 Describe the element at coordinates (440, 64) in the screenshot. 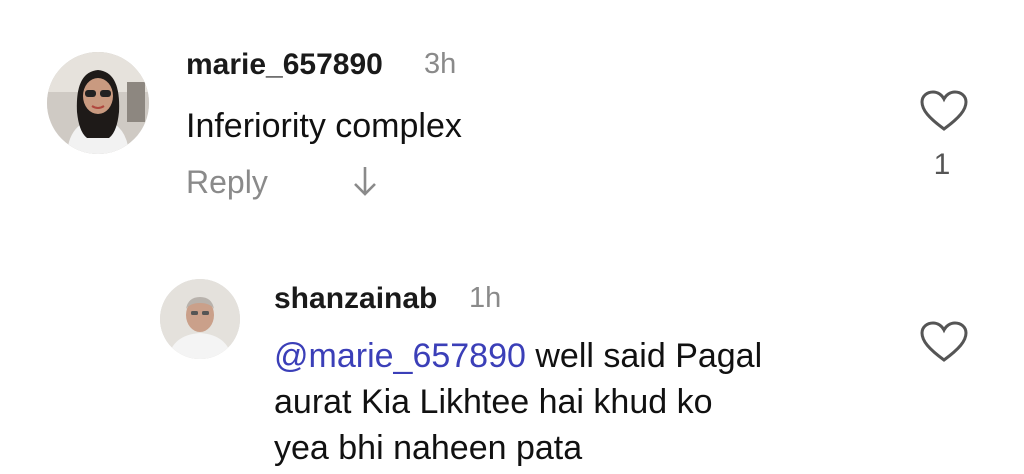

I see `timestamp: 3h` at that location.